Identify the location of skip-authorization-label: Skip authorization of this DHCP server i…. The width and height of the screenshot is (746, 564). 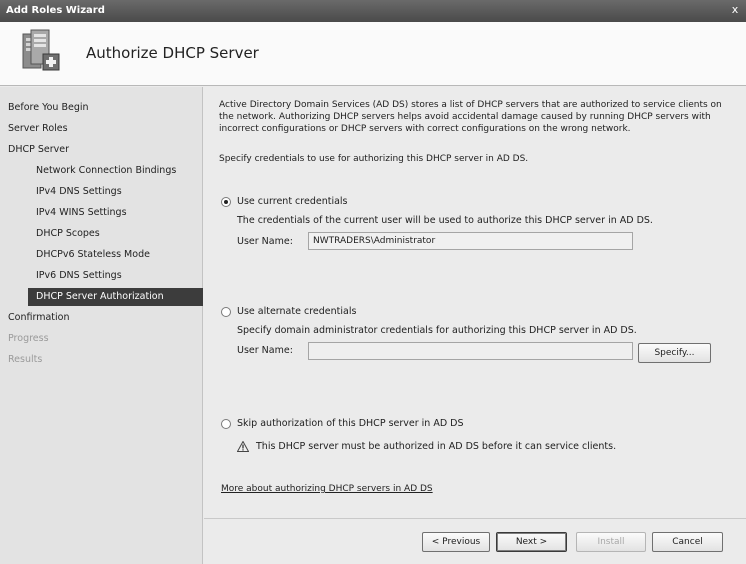
(350, 423).